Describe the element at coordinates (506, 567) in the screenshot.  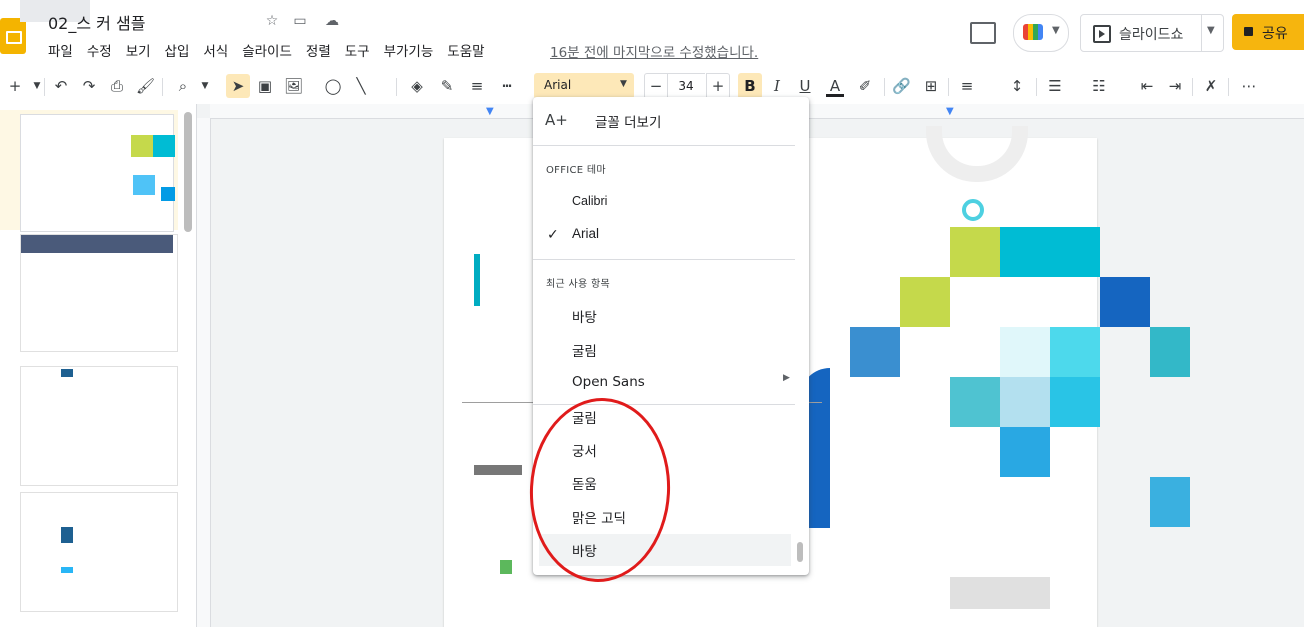
I see `logo-mark` at that location.